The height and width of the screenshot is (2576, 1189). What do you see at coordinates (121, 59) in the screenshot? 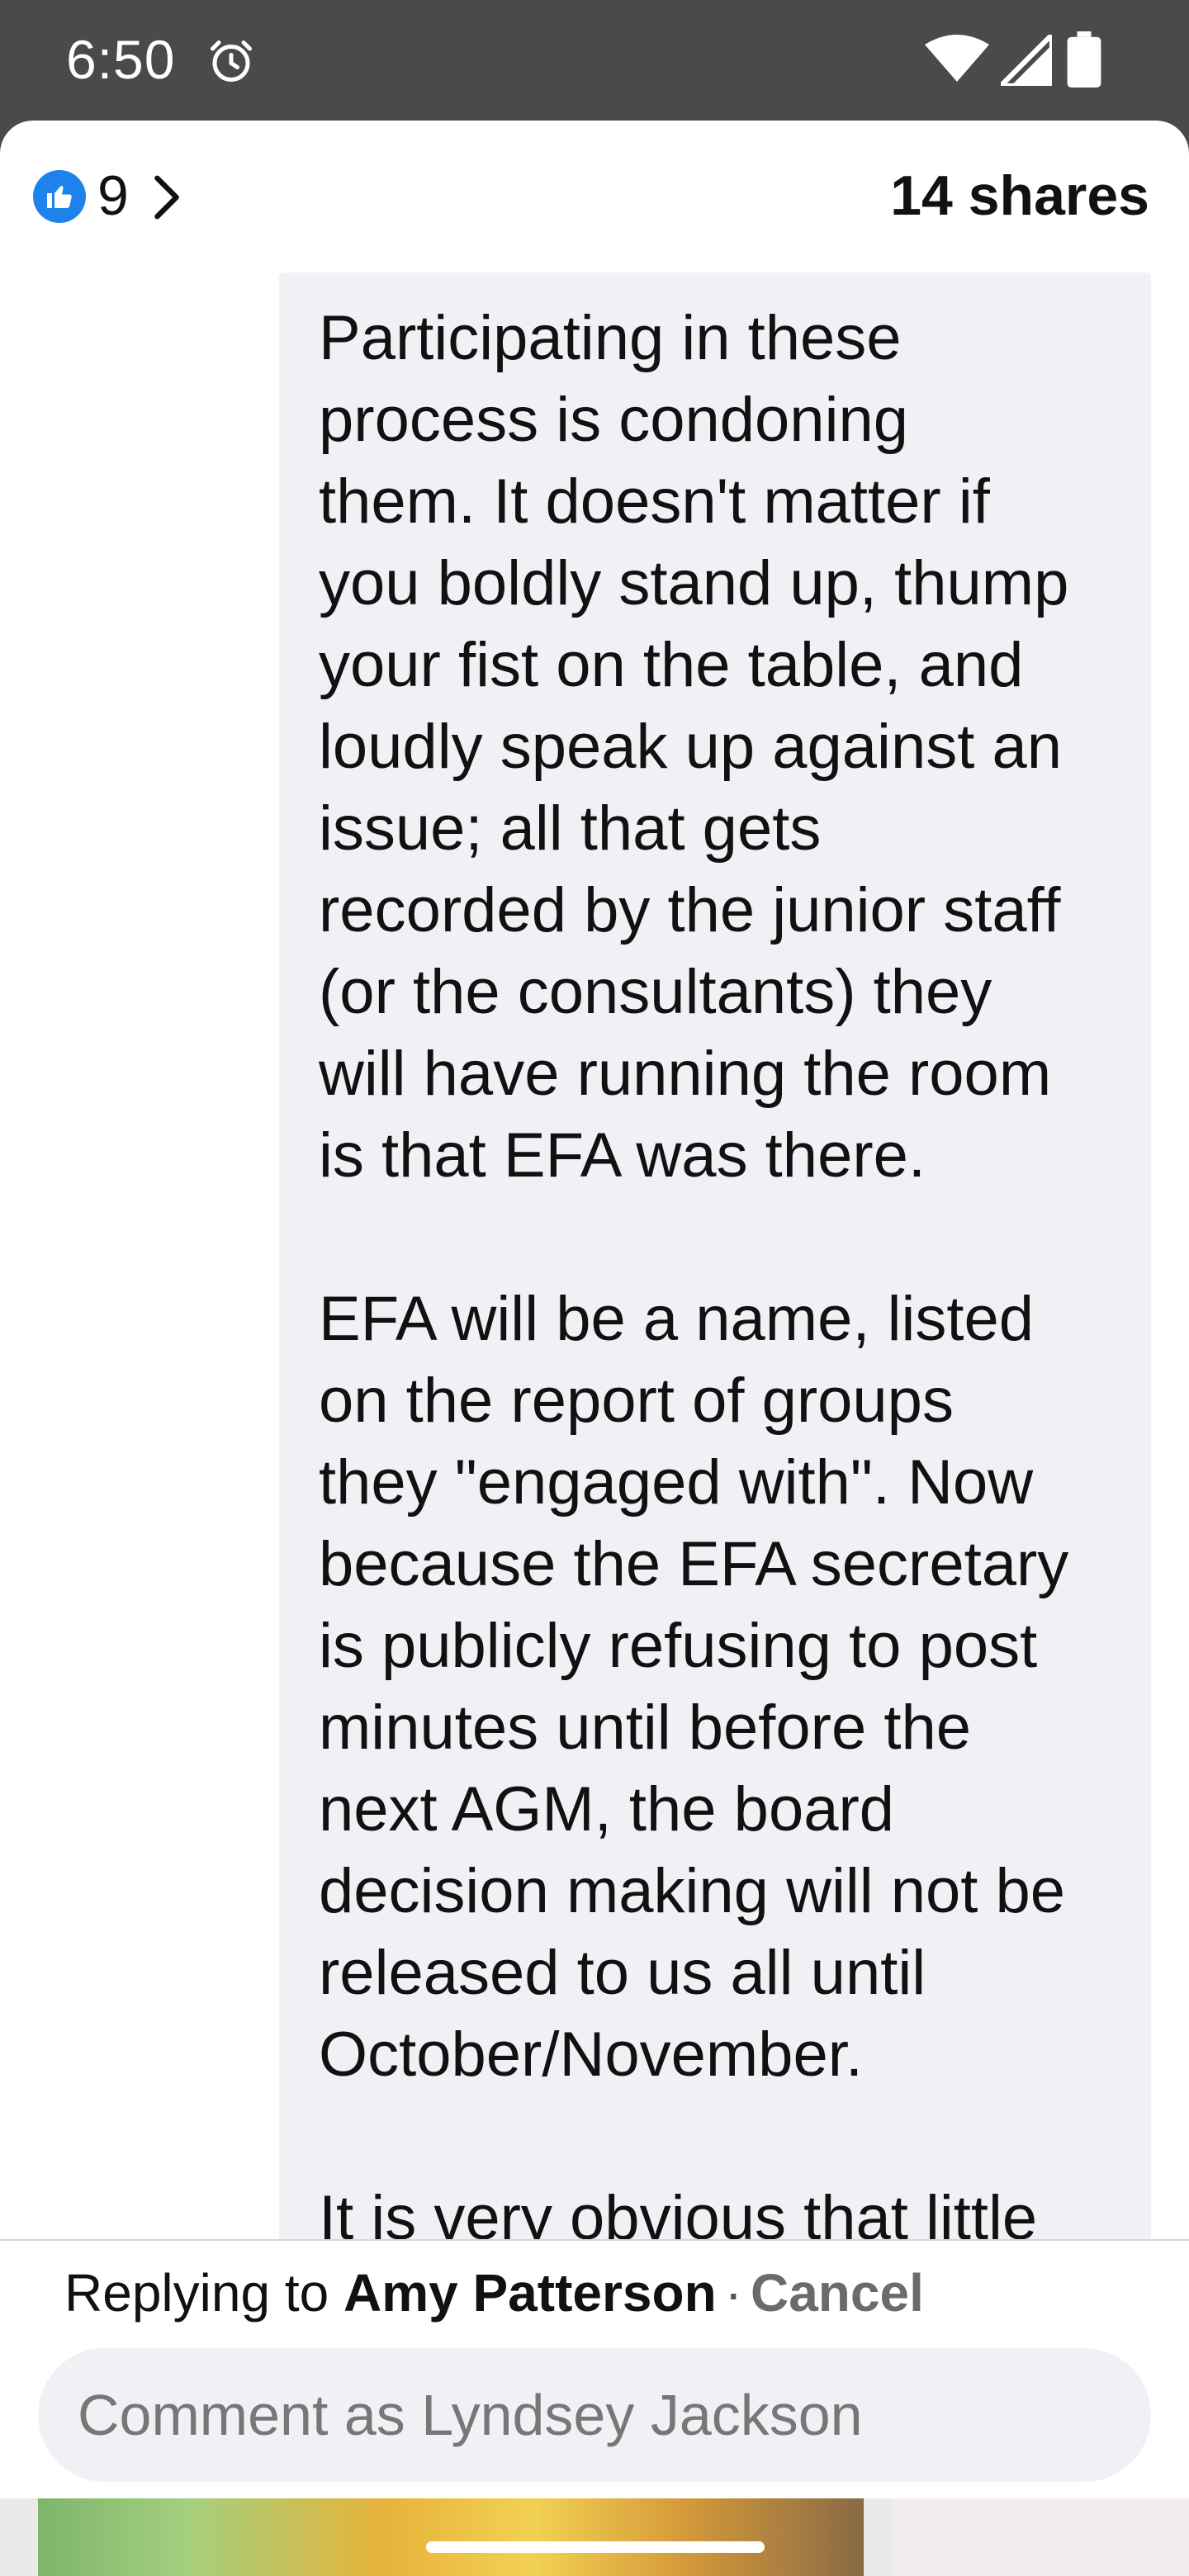
I see `status-time: 6:50` at bounding box center [121, 59].